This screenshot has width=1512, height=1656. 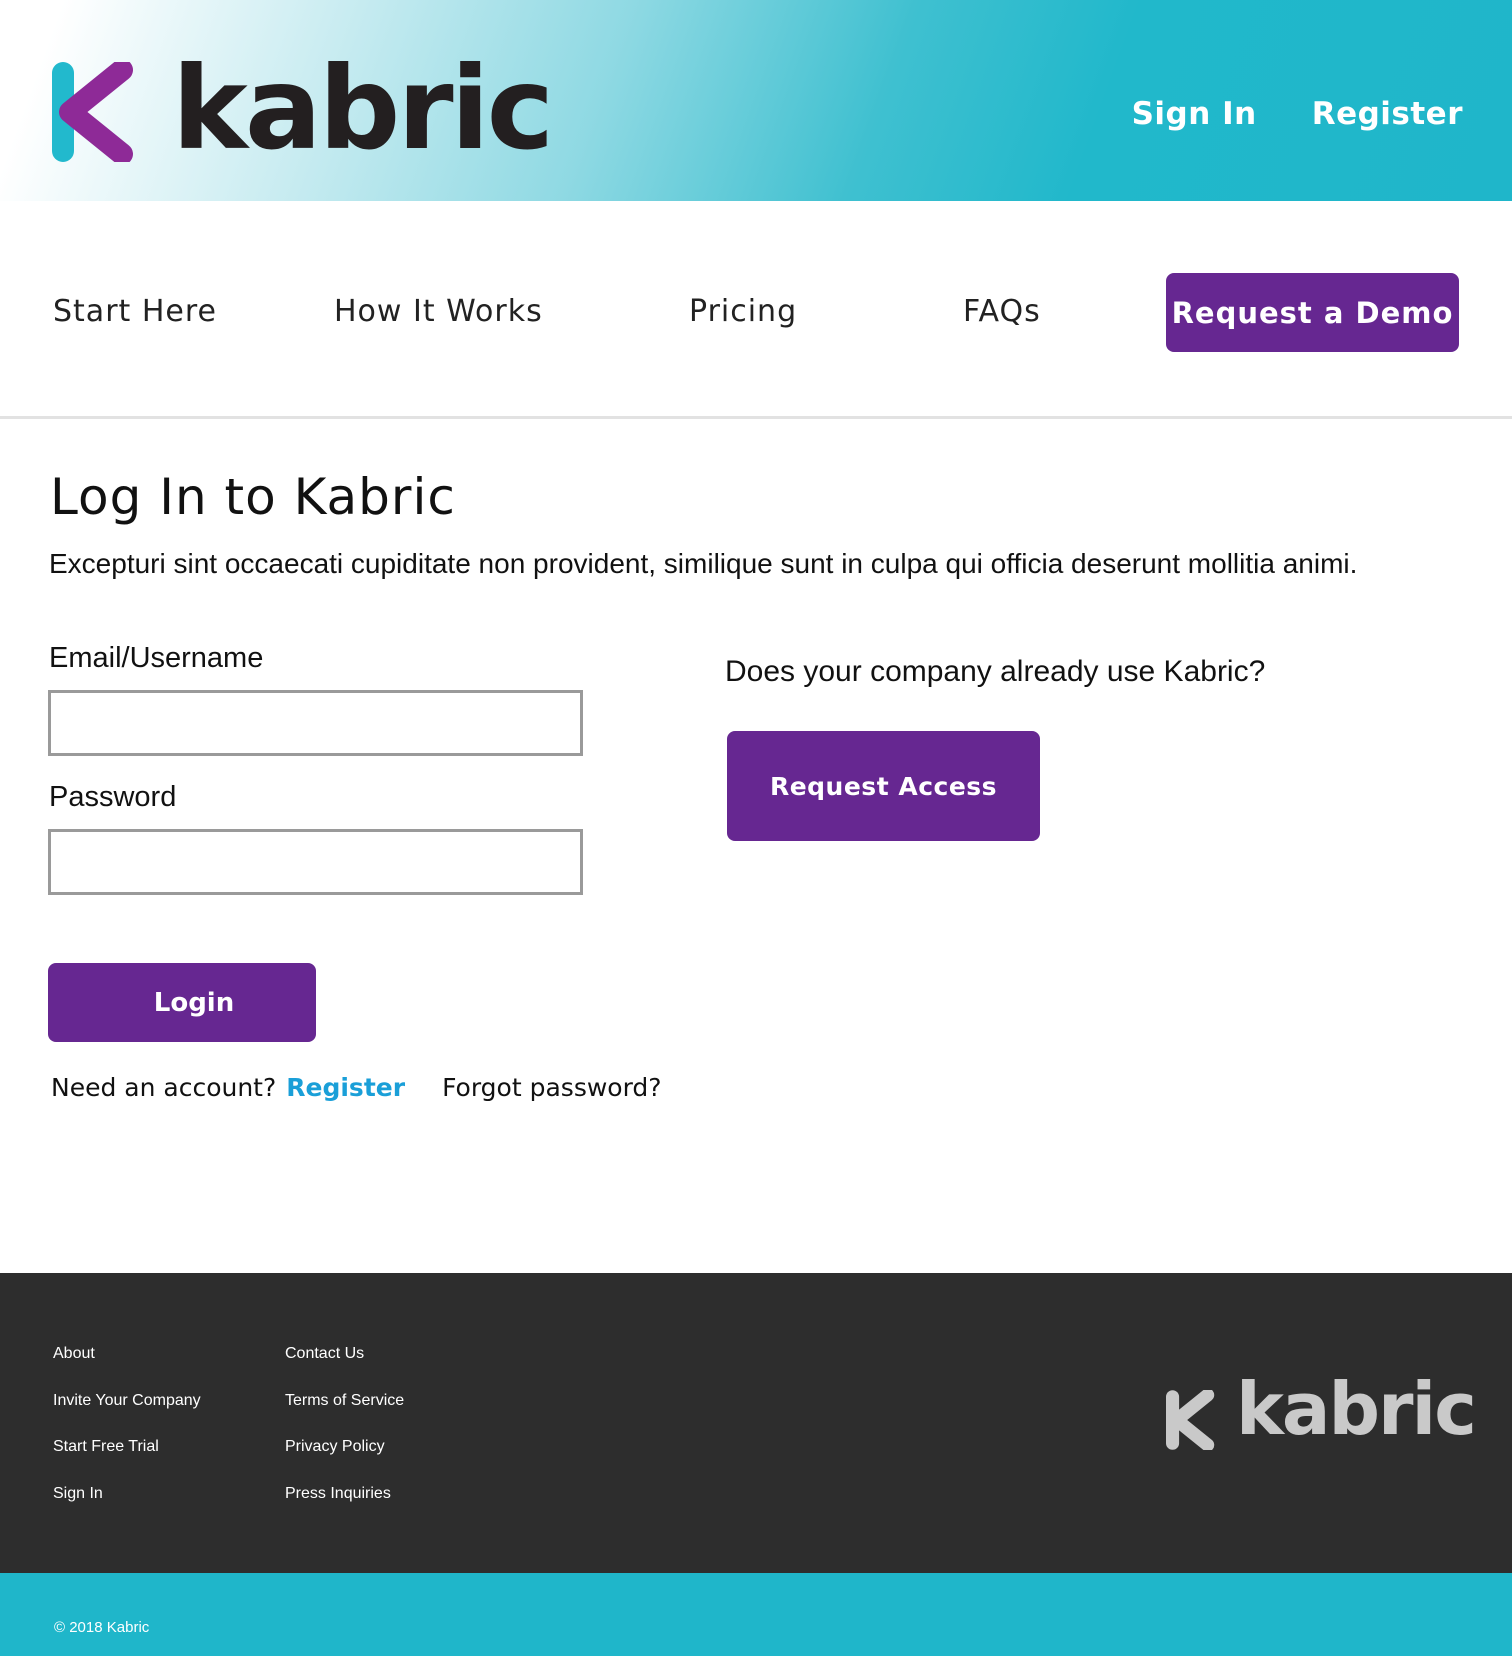 I want to click on request-access-button: Request Access, so click(x=883, y=786).